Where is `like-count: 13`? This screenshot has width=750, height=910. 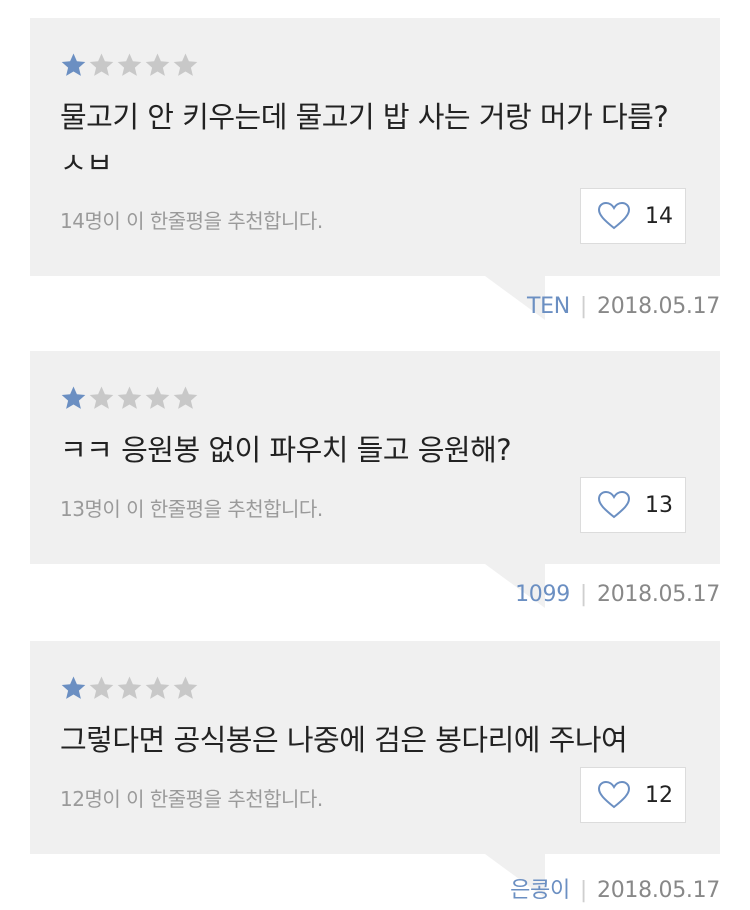 like-count: 13 is located at coordinates (659, 505).